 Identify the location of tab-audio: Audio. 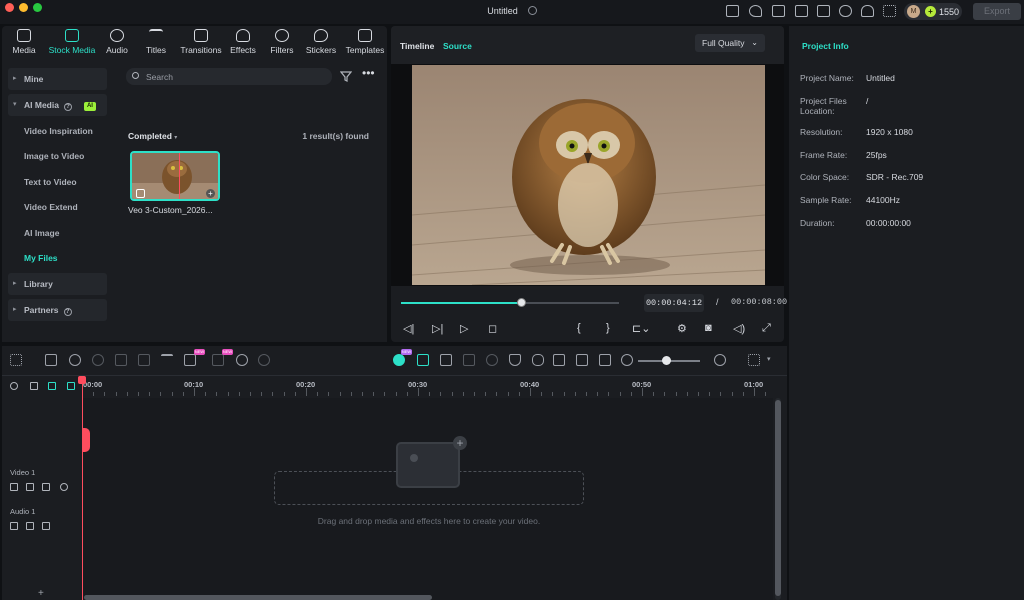
(117, 42).